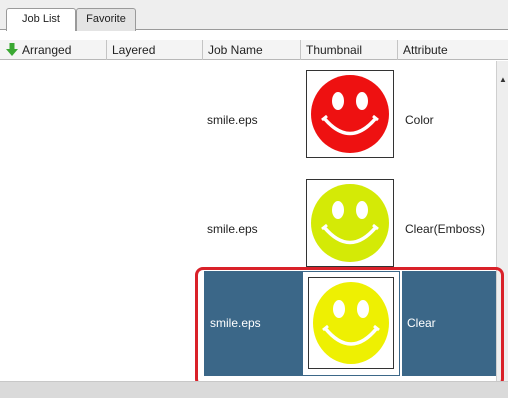 This screenshot has width=508, height=398. What do you see at coordinates (12, 49) in the screenshot?
I see `sort-down-arrow-icon` at bounding box center [12, 49].